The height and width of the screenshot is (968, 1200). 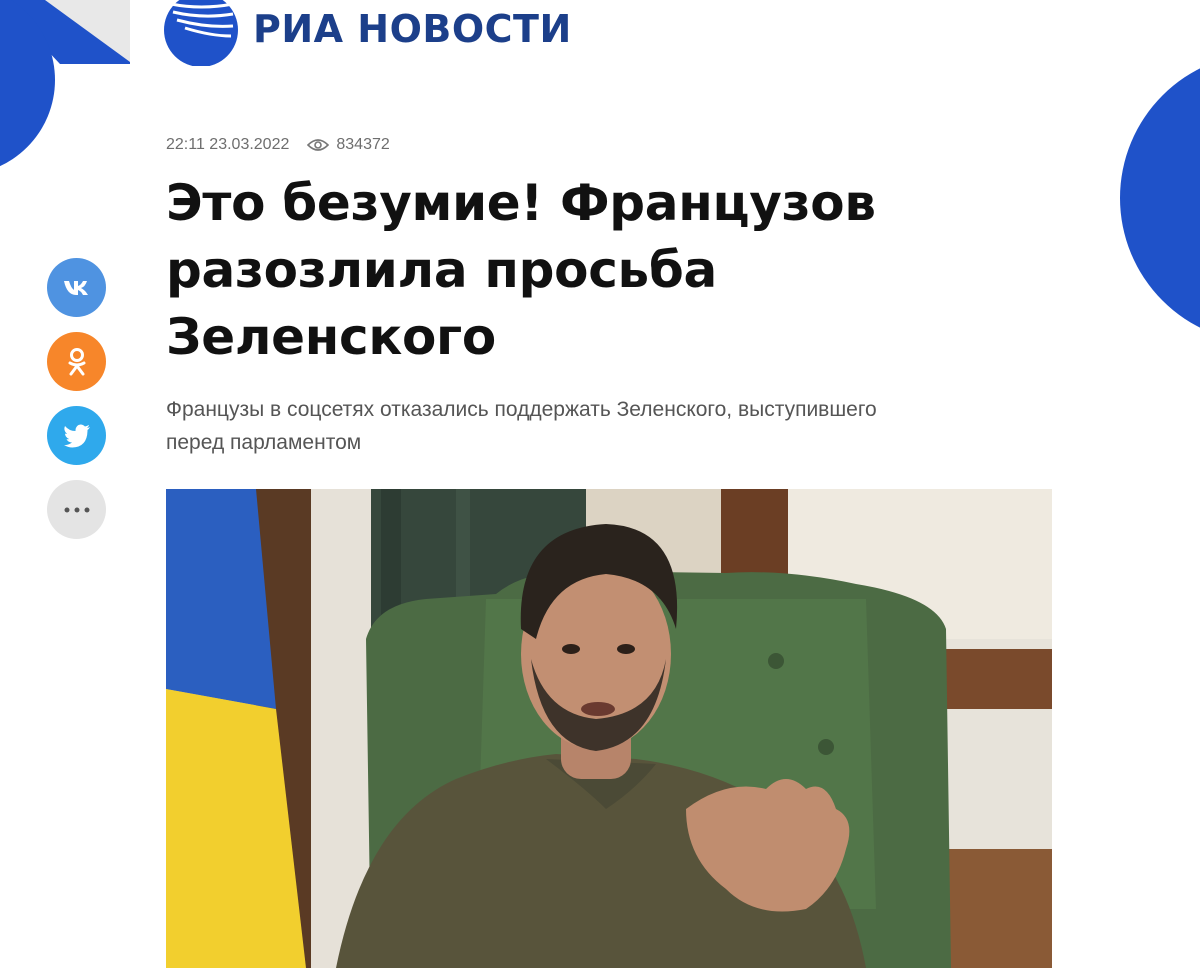 I want to click on views-counter: 834372, so click(x=348, y=145).